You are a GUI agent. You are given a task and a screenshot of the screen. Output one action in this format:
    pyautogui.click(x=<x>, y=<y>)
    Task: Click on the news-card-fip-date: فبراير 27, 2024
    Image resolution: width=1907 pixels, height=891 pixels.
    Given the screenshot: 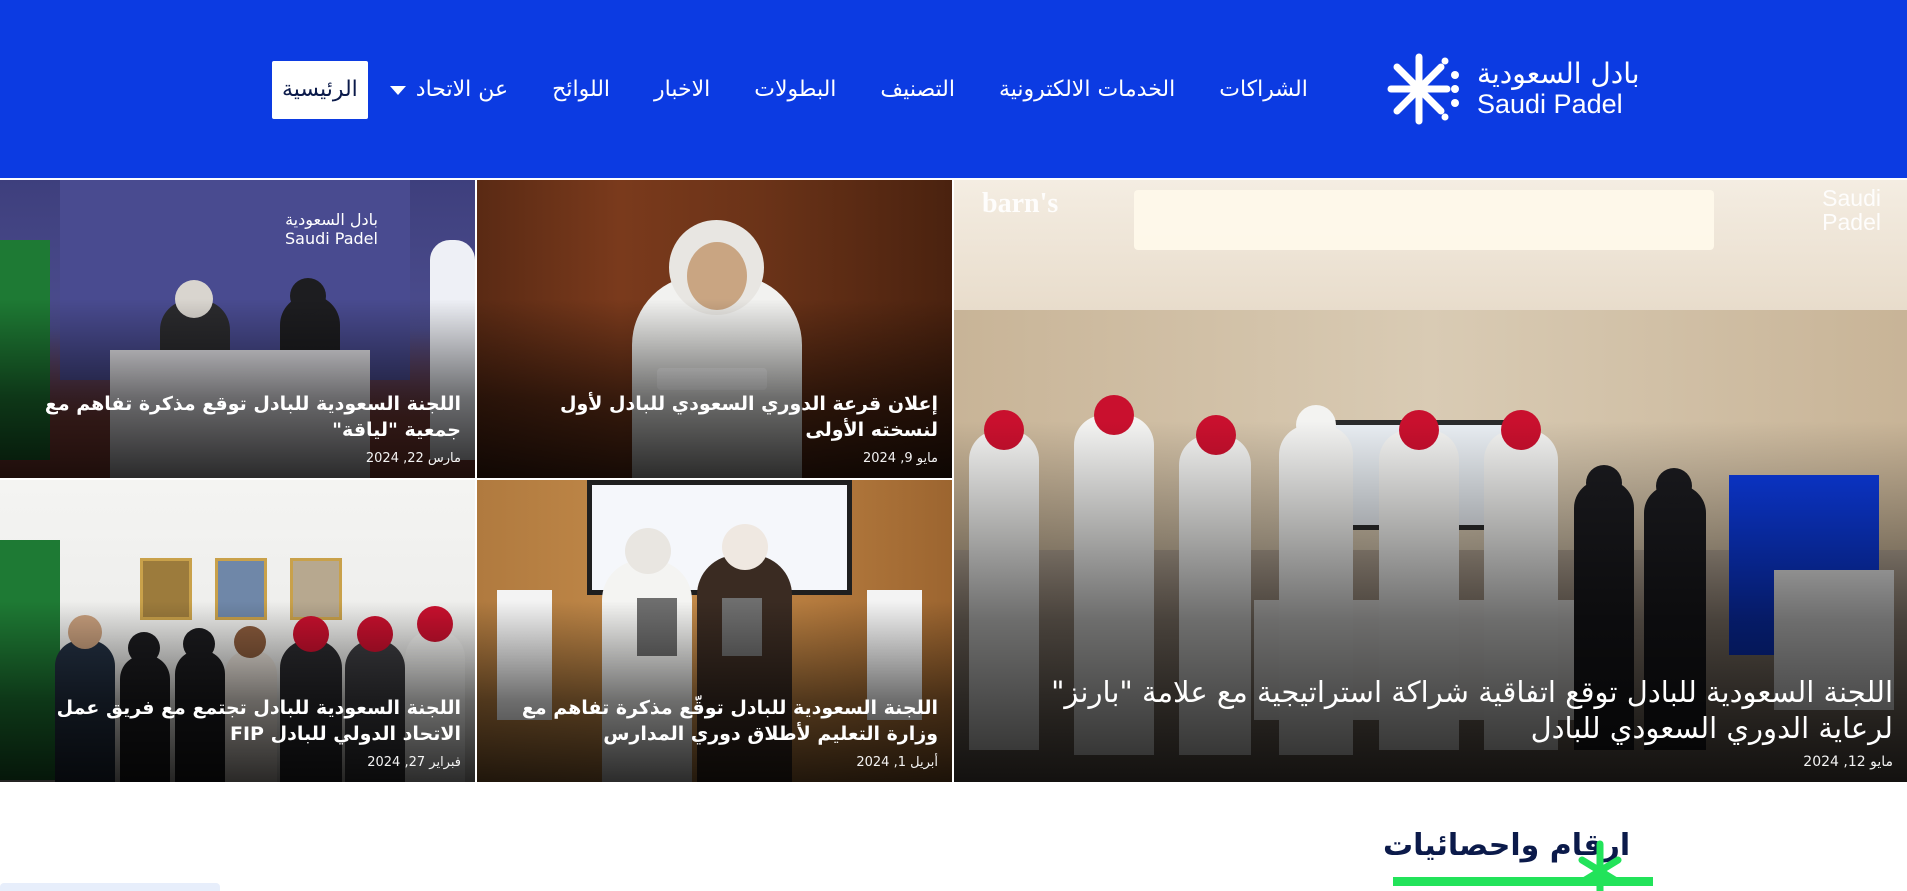 What is the action you would take?
    pyautogui.click(x=414, y=762)
    